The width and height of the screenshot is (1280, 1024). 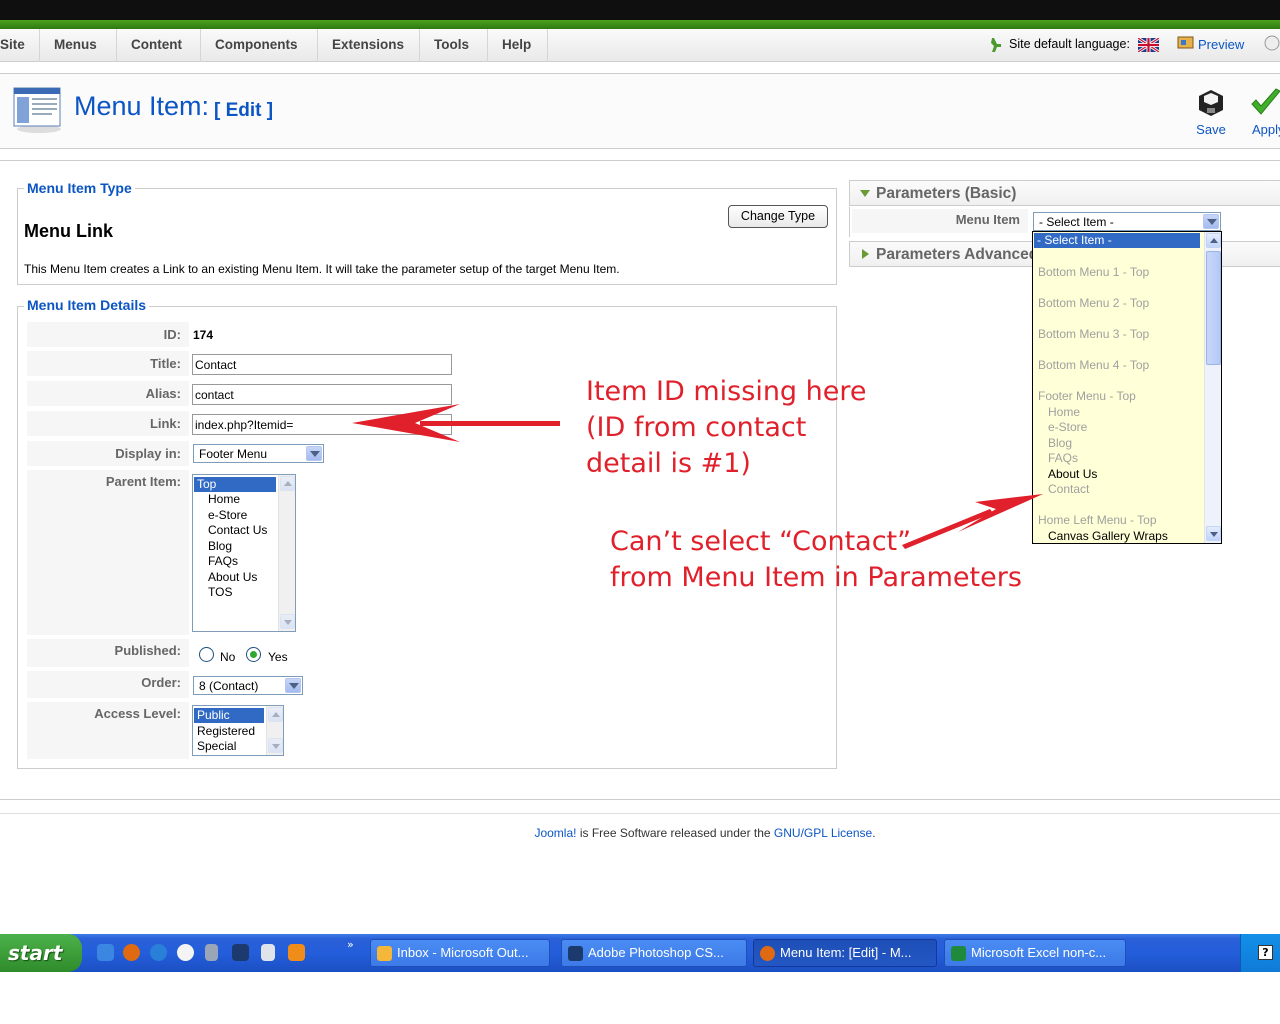 What do you see at coordinates (105, 952) in the screenshot?
I see `internet-explorer-icon` at bounding box center [105, 952].